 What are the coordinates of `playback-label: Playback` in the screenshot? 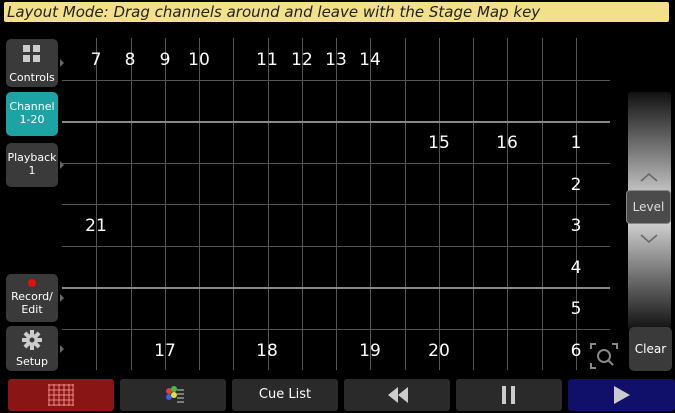 It's located at (32, 157).